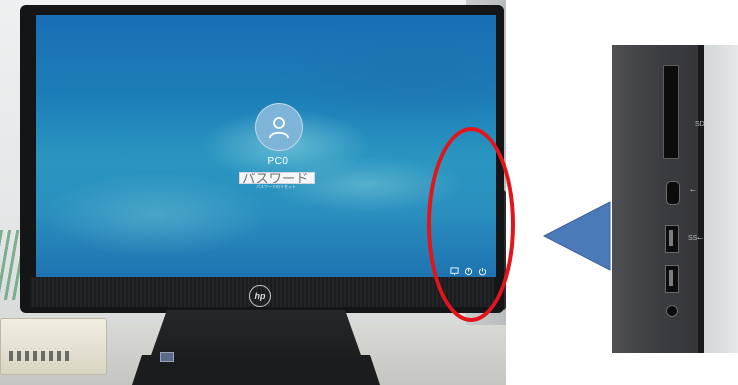 The height and width of the screenshot is (385, 738). Describe the element at coordinates (276, 187) in the screenshot. I see `reset-password-link: パスワードのリセット` at that location.